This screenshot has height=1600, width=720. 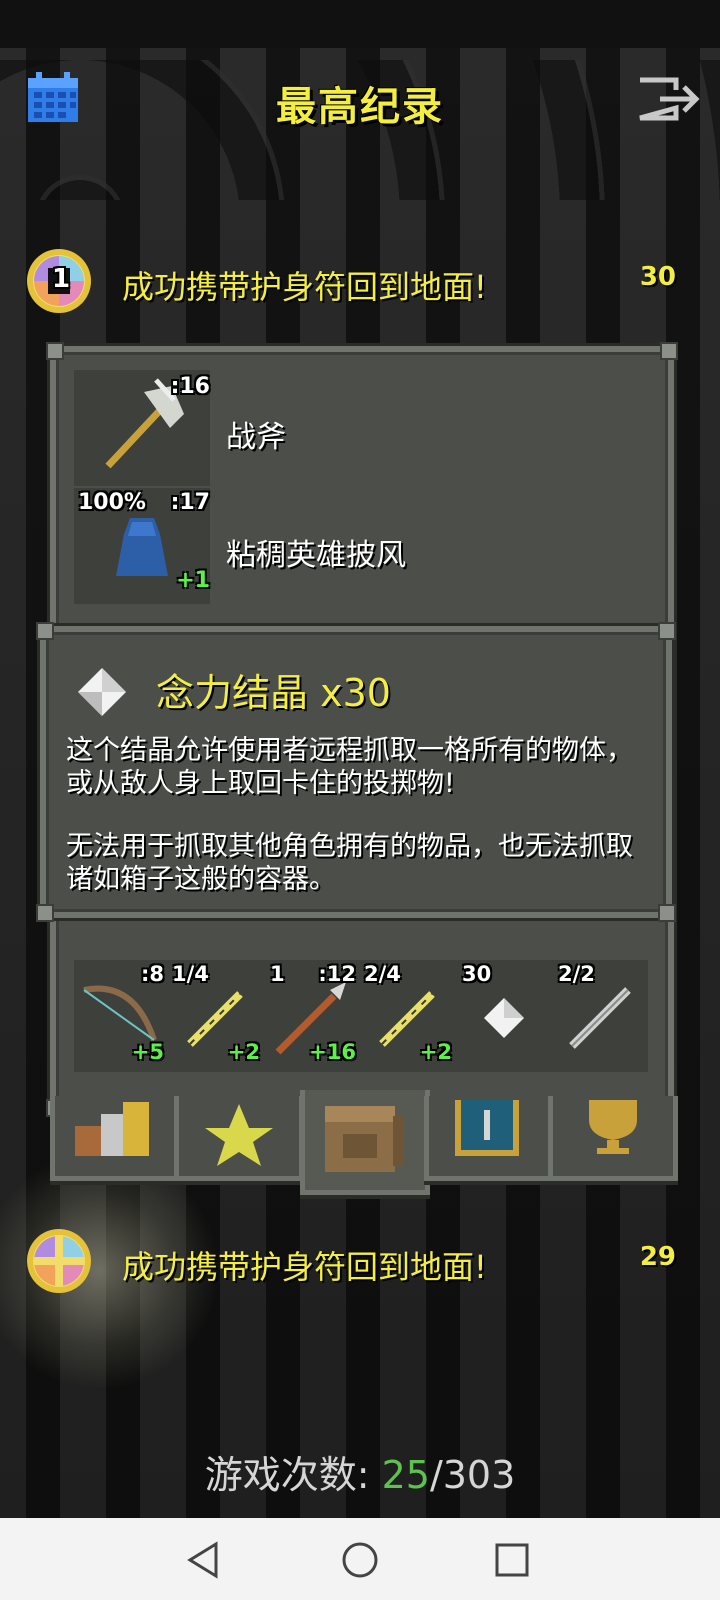 What do you see at coordinates (316, 555) in the screenshot?
I see `armor-name: 粘稠英雄披风` at bounding box center [316, 555].